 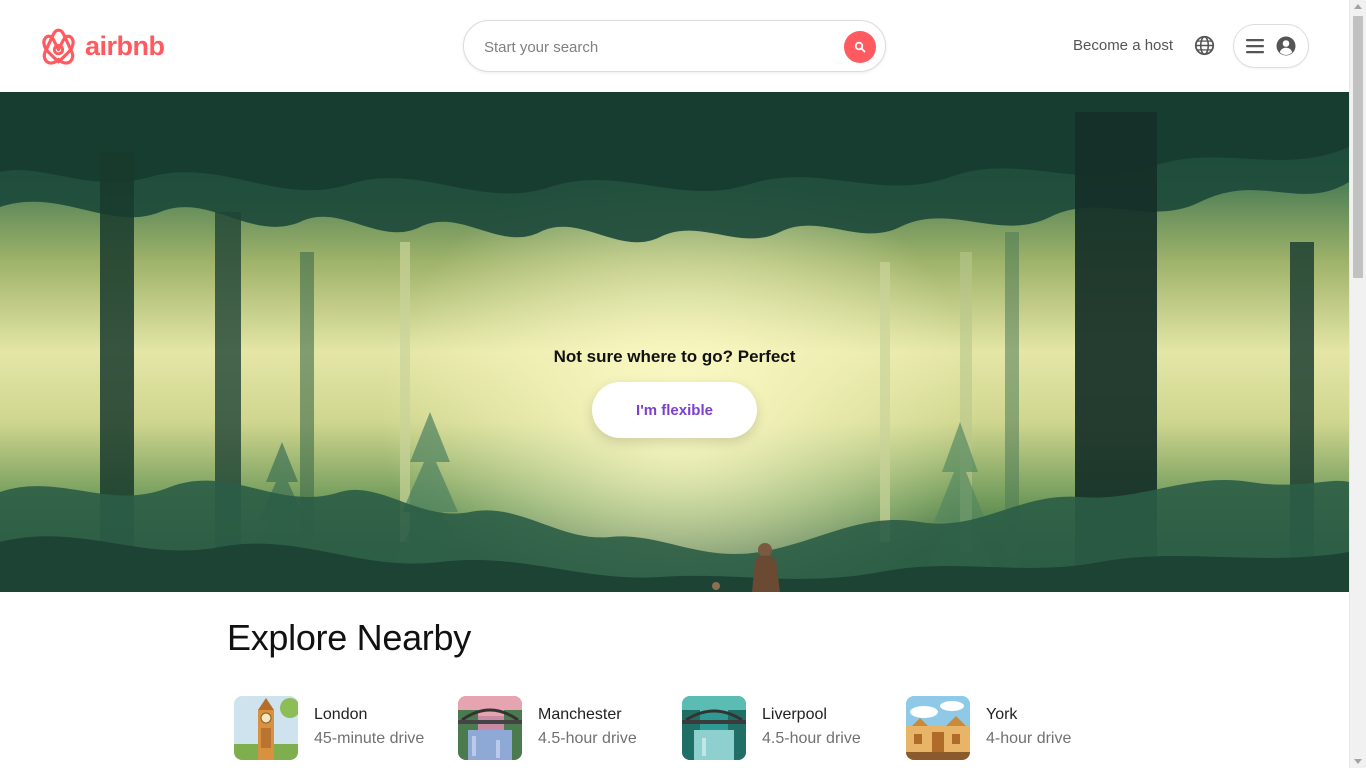 What do you see at coordinates (1286, 46) in the screenshot?
I see `user-avatar-icon` at bounding box center [1286, 46].